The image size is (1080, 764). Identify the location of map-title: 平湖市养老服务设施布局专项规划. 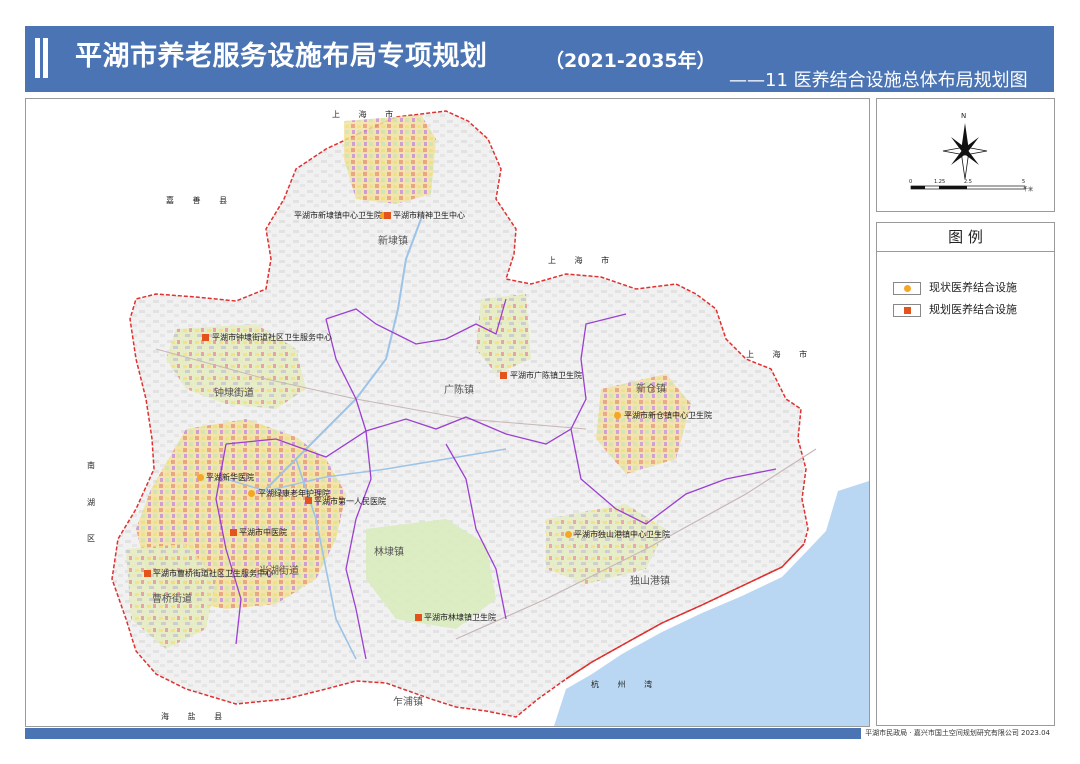
(281, 56).